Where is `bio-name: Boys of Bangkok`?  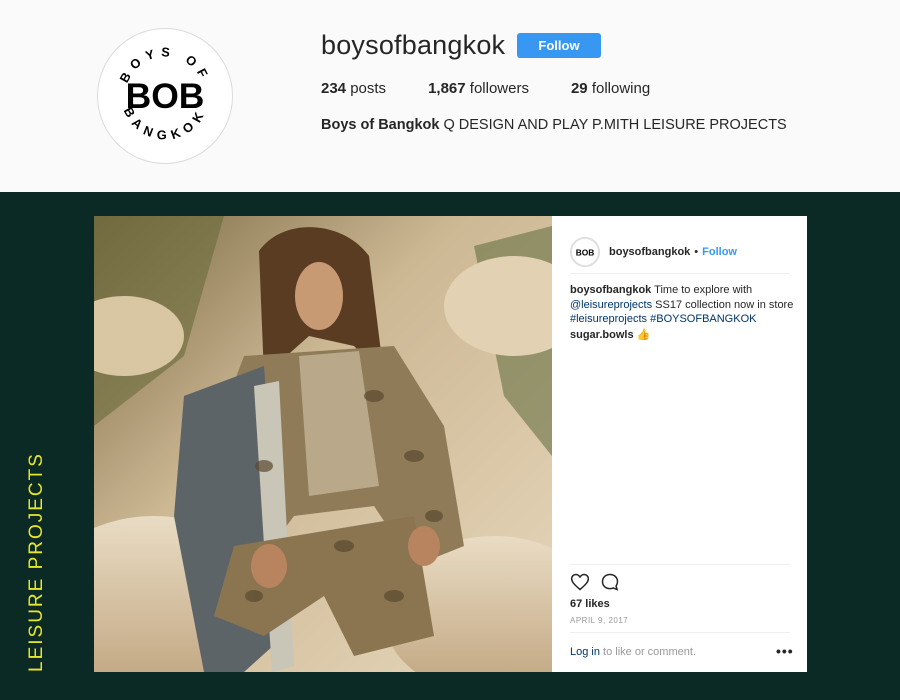
bio-name: Boys of Bangkok is located at coordinates (380, 125).